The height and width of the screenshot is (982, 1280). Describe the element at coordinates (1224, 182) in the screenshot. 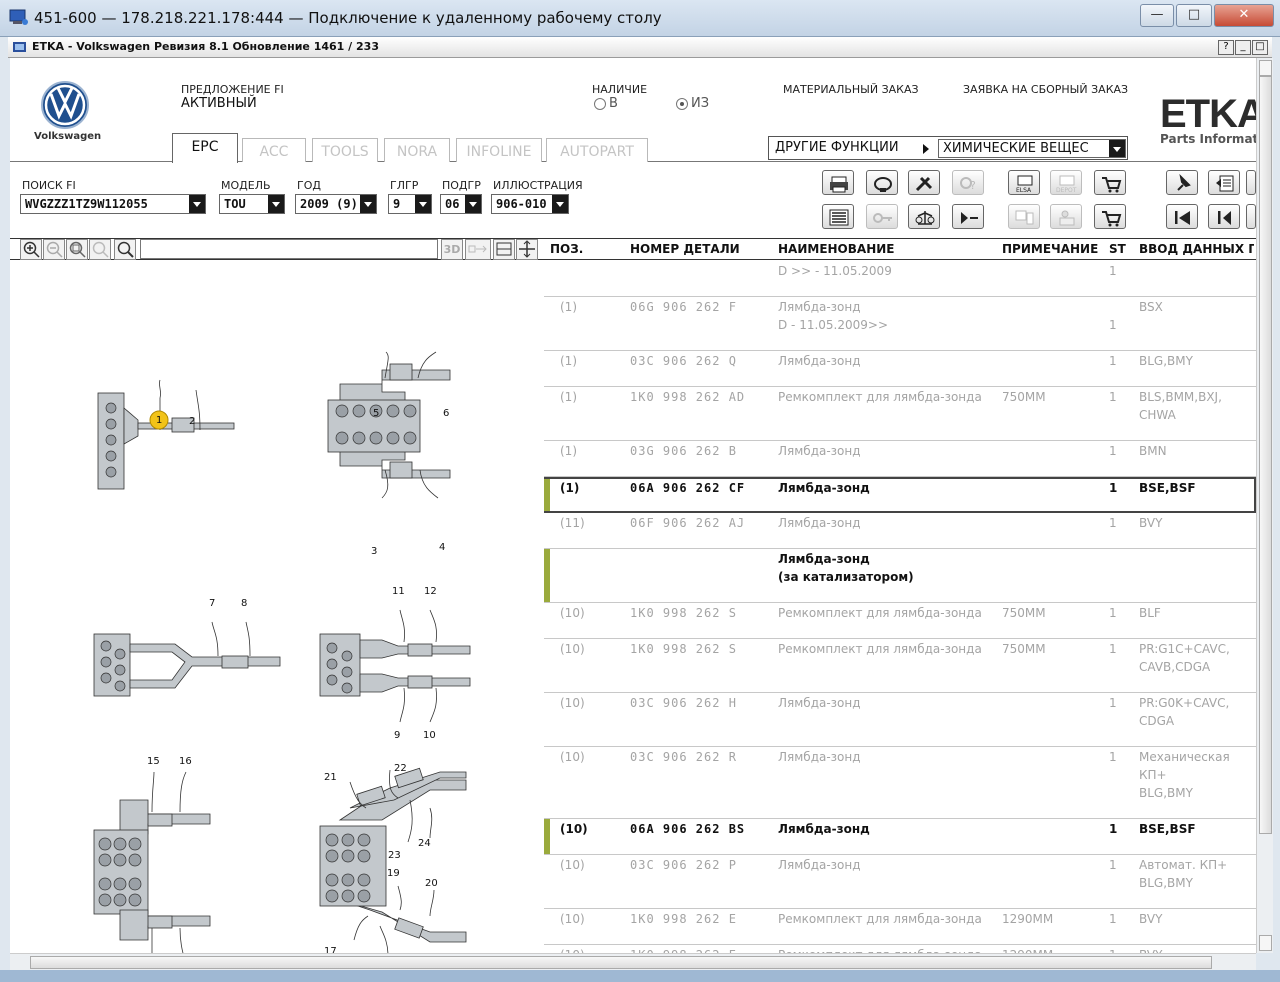

I see `book-back-button` at that location.